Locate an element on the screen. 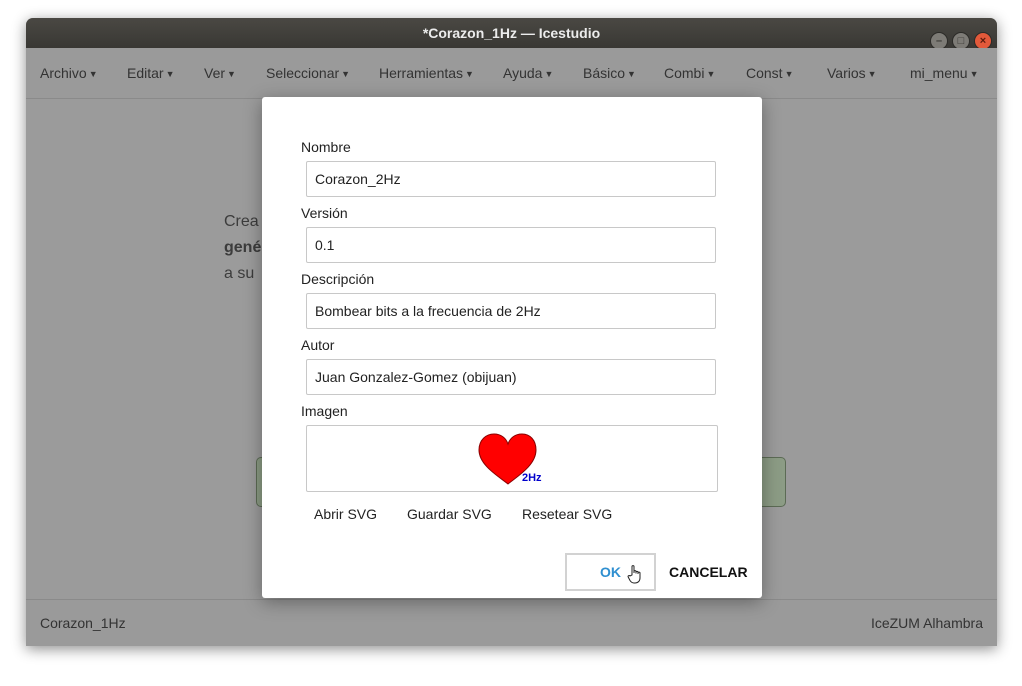 This screenshot has width=1022, height=686. description-field is located at coordinates (511, 311).